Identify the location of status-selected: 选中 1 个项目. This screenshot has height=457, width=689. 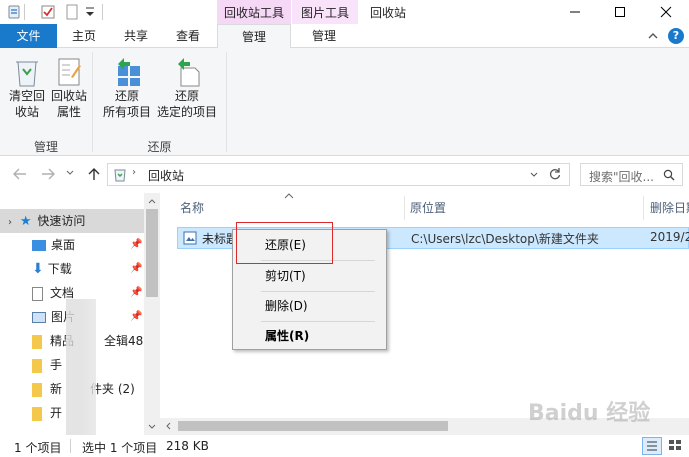
(120, 448).